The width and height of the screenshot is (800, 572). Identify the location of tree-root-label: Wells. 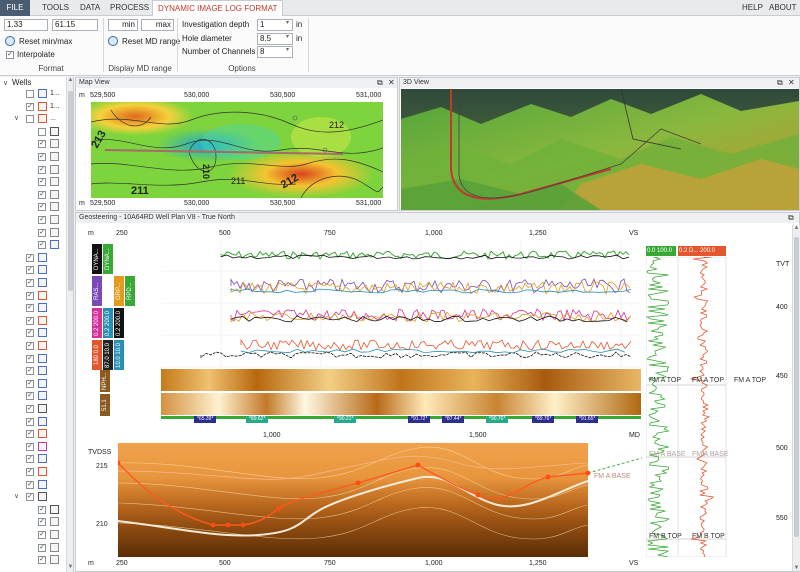
(21, 83).